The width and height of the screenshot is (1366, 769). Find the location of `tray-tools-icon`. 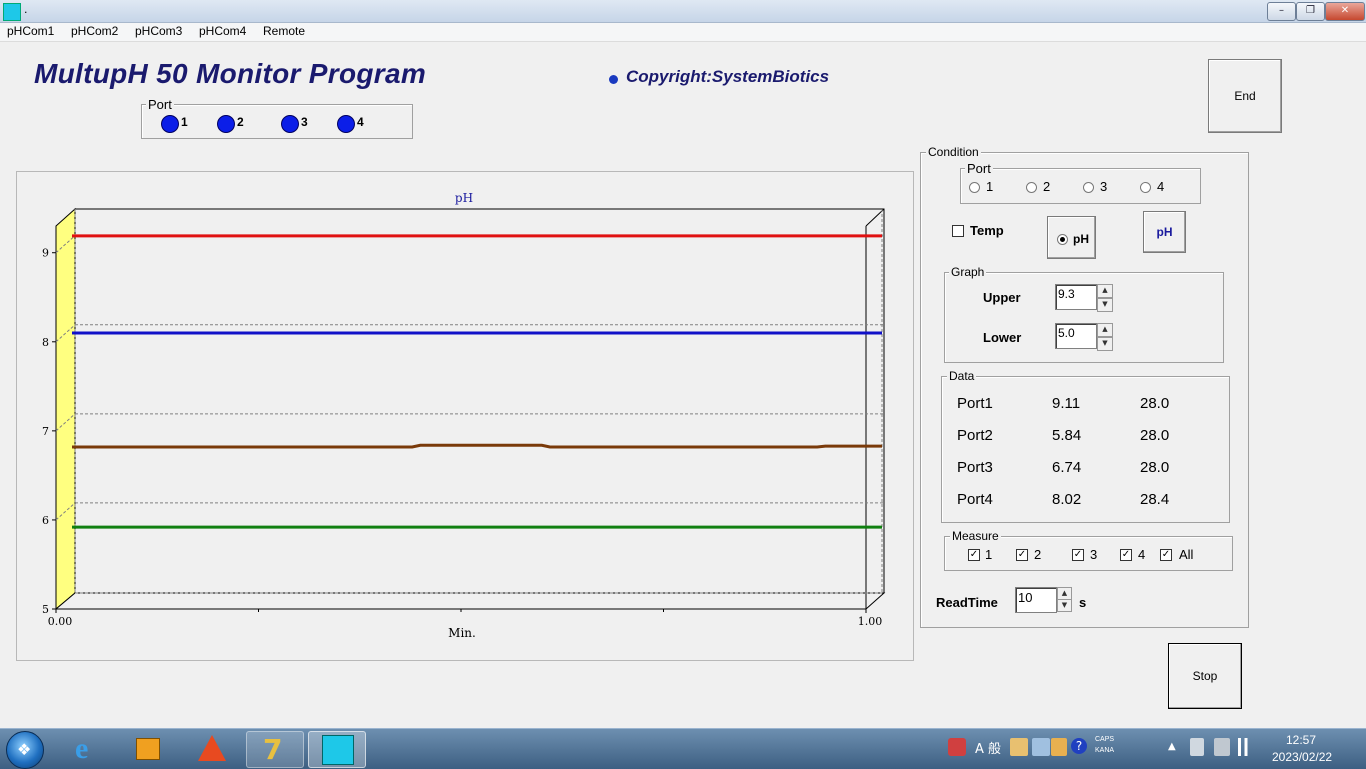

tray-tools-icon is located at coordinates (1059, 747).